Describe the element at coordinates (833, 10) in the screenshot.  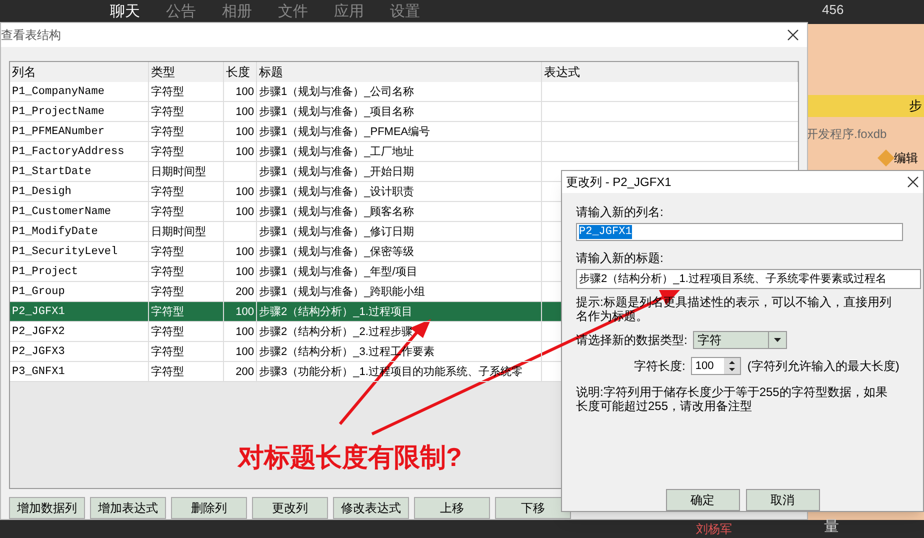
I see `corner-text: 456` at that location.